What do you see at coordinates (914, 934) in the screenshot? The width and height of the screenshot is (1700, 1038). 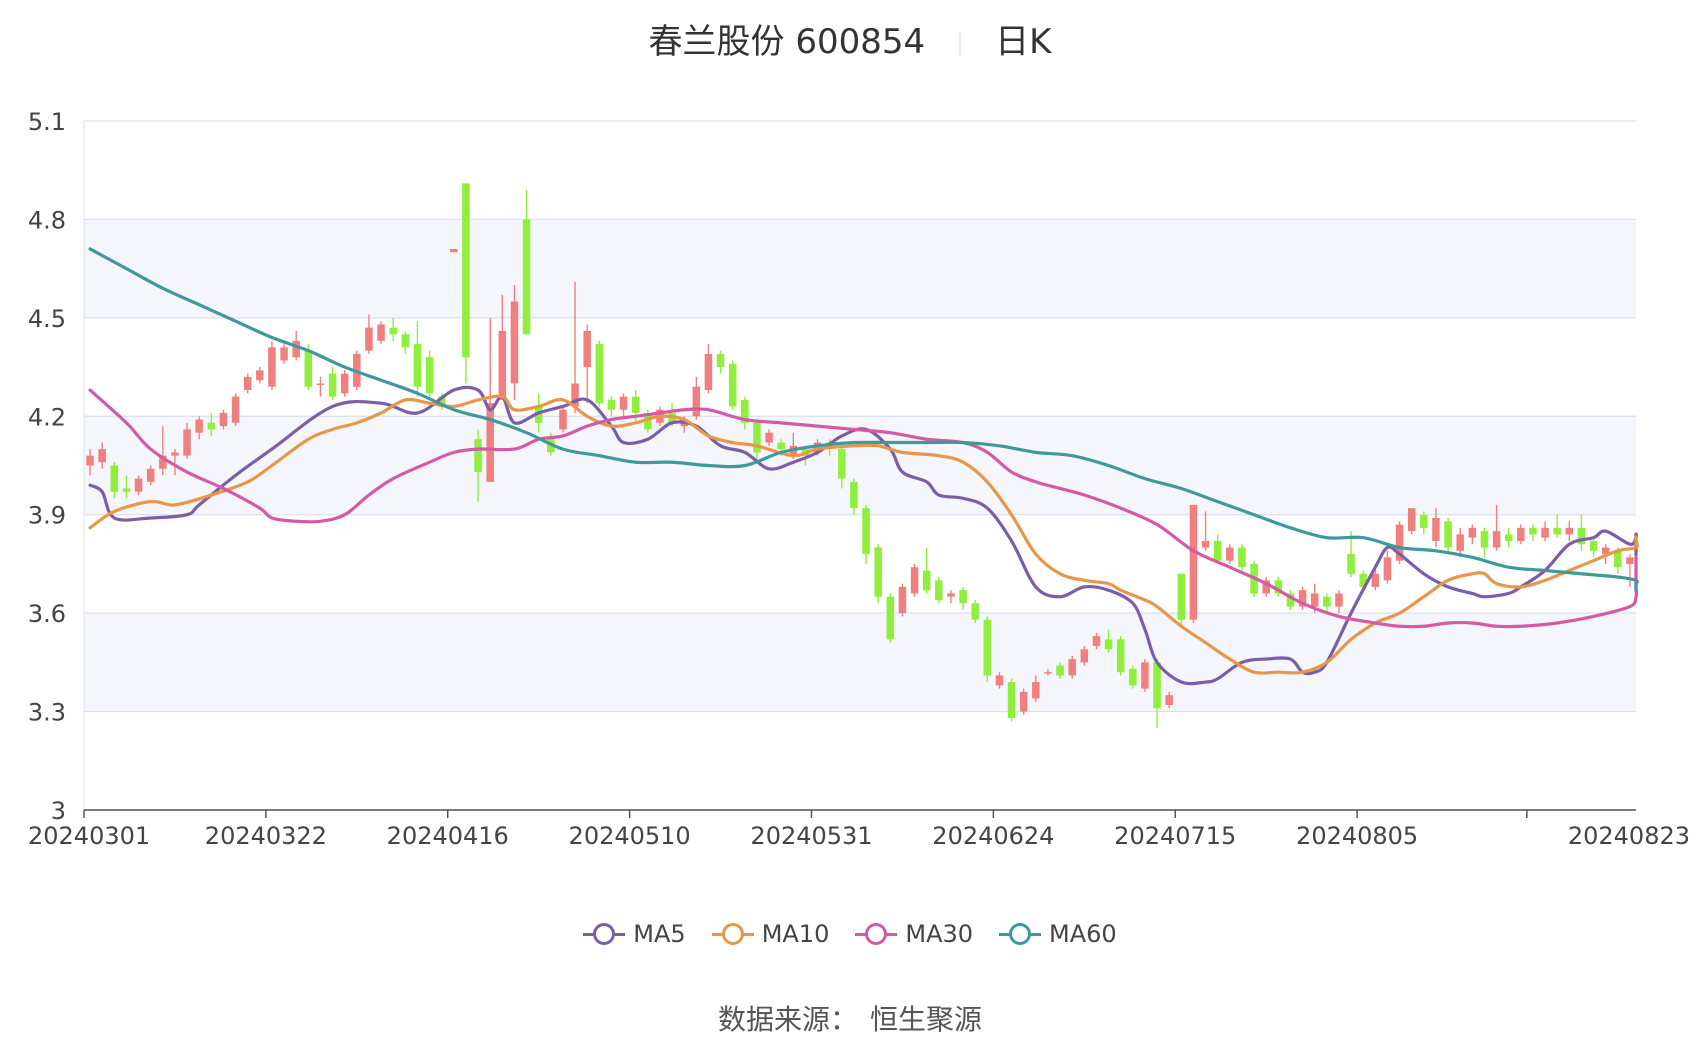 I see `legend-item-ma30: MA30` at bounding box center [914, 934].